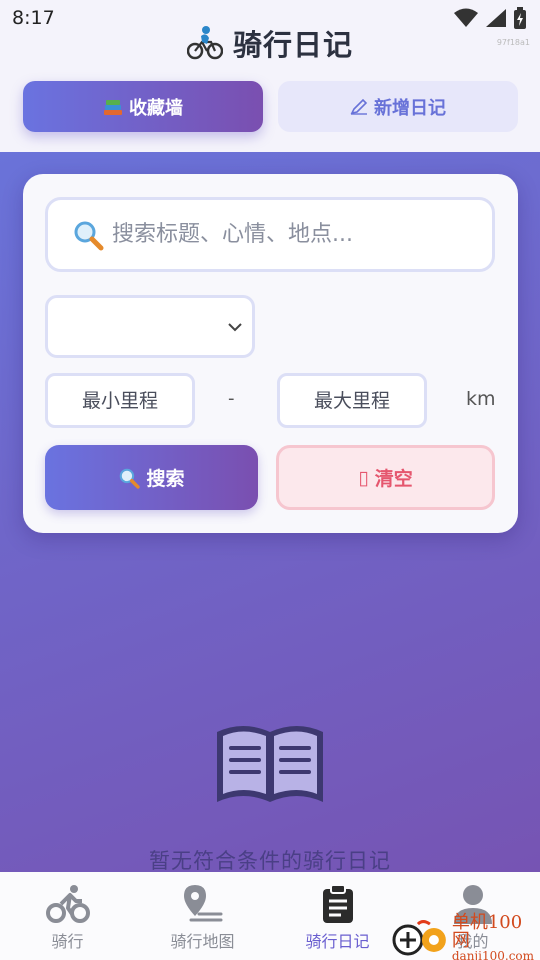 The height and width of the screenshot is (960, 540). I want to click on books-icon, so click(113, 107).